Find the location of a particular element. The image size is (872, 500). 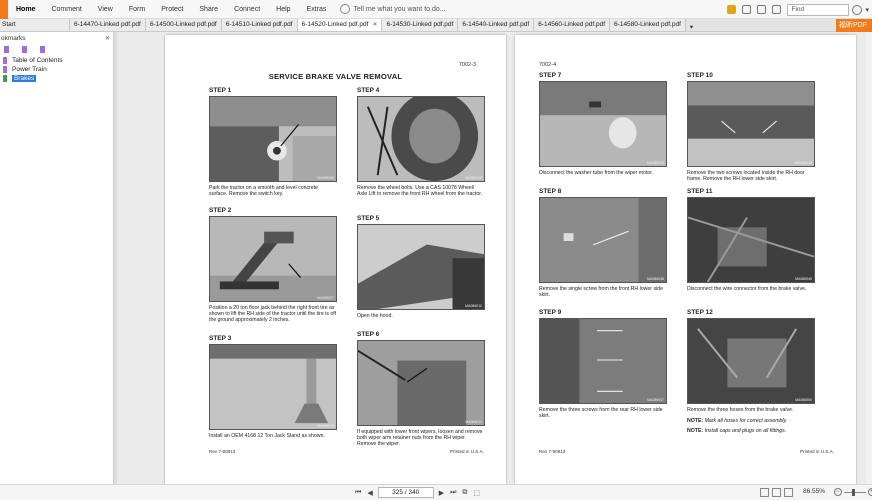

zoom-out-icon: − is located at coordinates (838, 492).